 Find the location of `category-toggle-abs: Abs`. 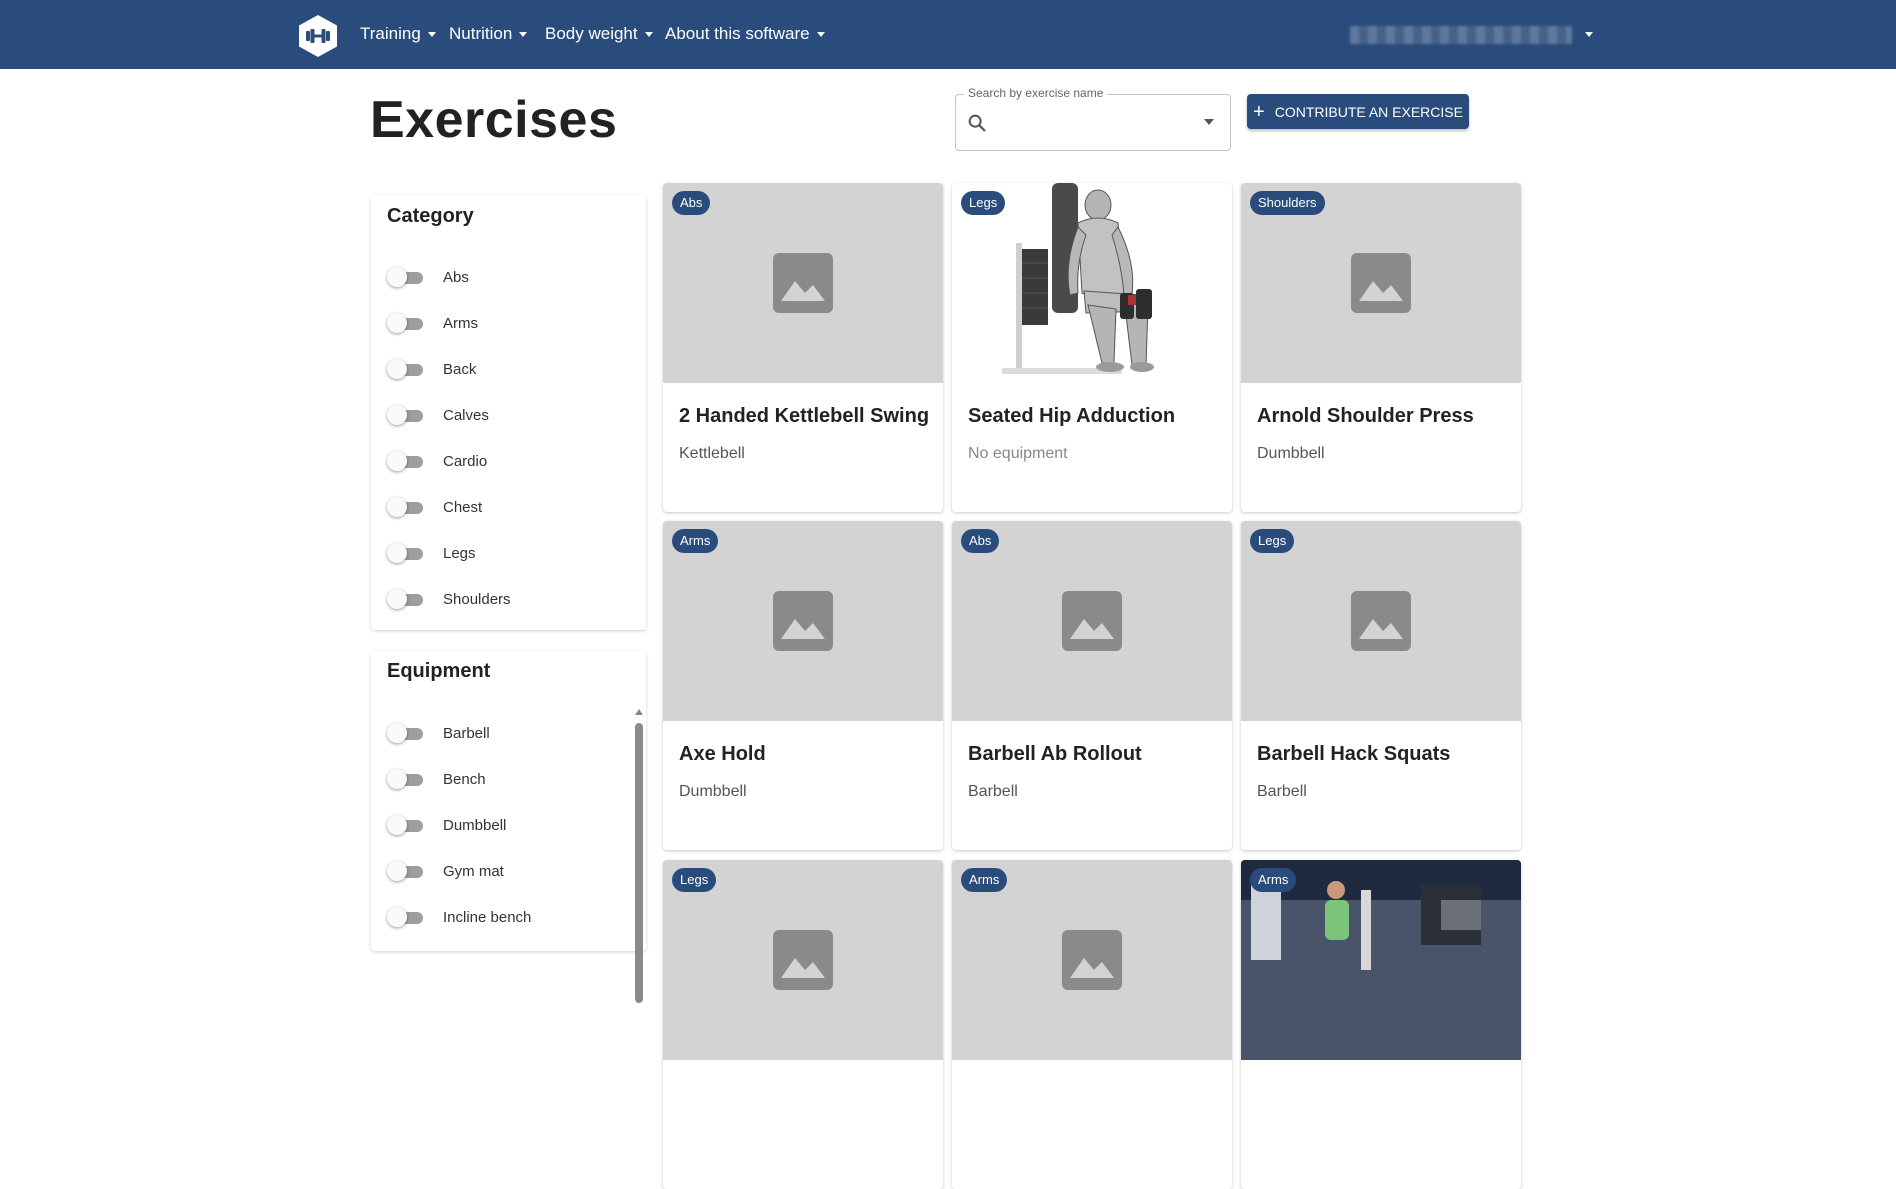

category-toggle-abs: Abs is located at coordinates (428, 277).